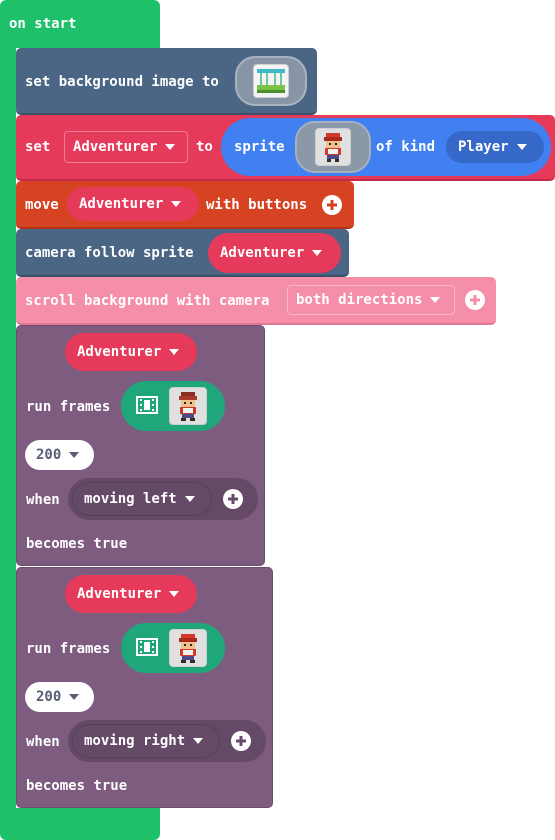  Describe the element at coordinates (109, 253) in the screenshot. I see `camera-follow-label: camera follow sprite` at that location.